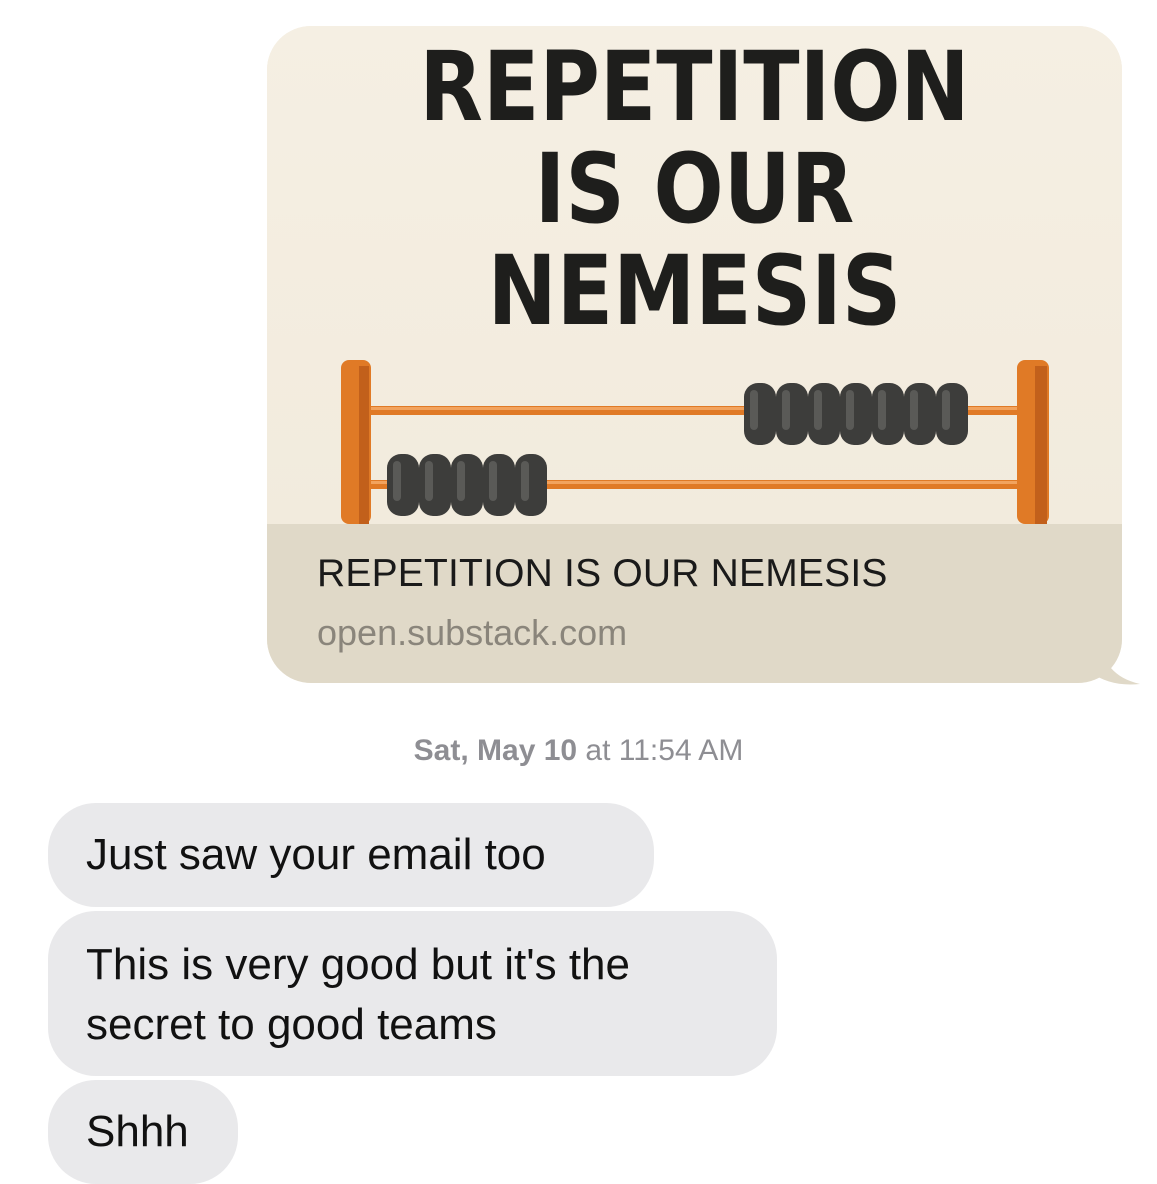 The width and height of the screenshot is (1157, 1184). Describe the element at coordinates (856, 414) in the screenshot. I see `abacus-top-beads` at that location.